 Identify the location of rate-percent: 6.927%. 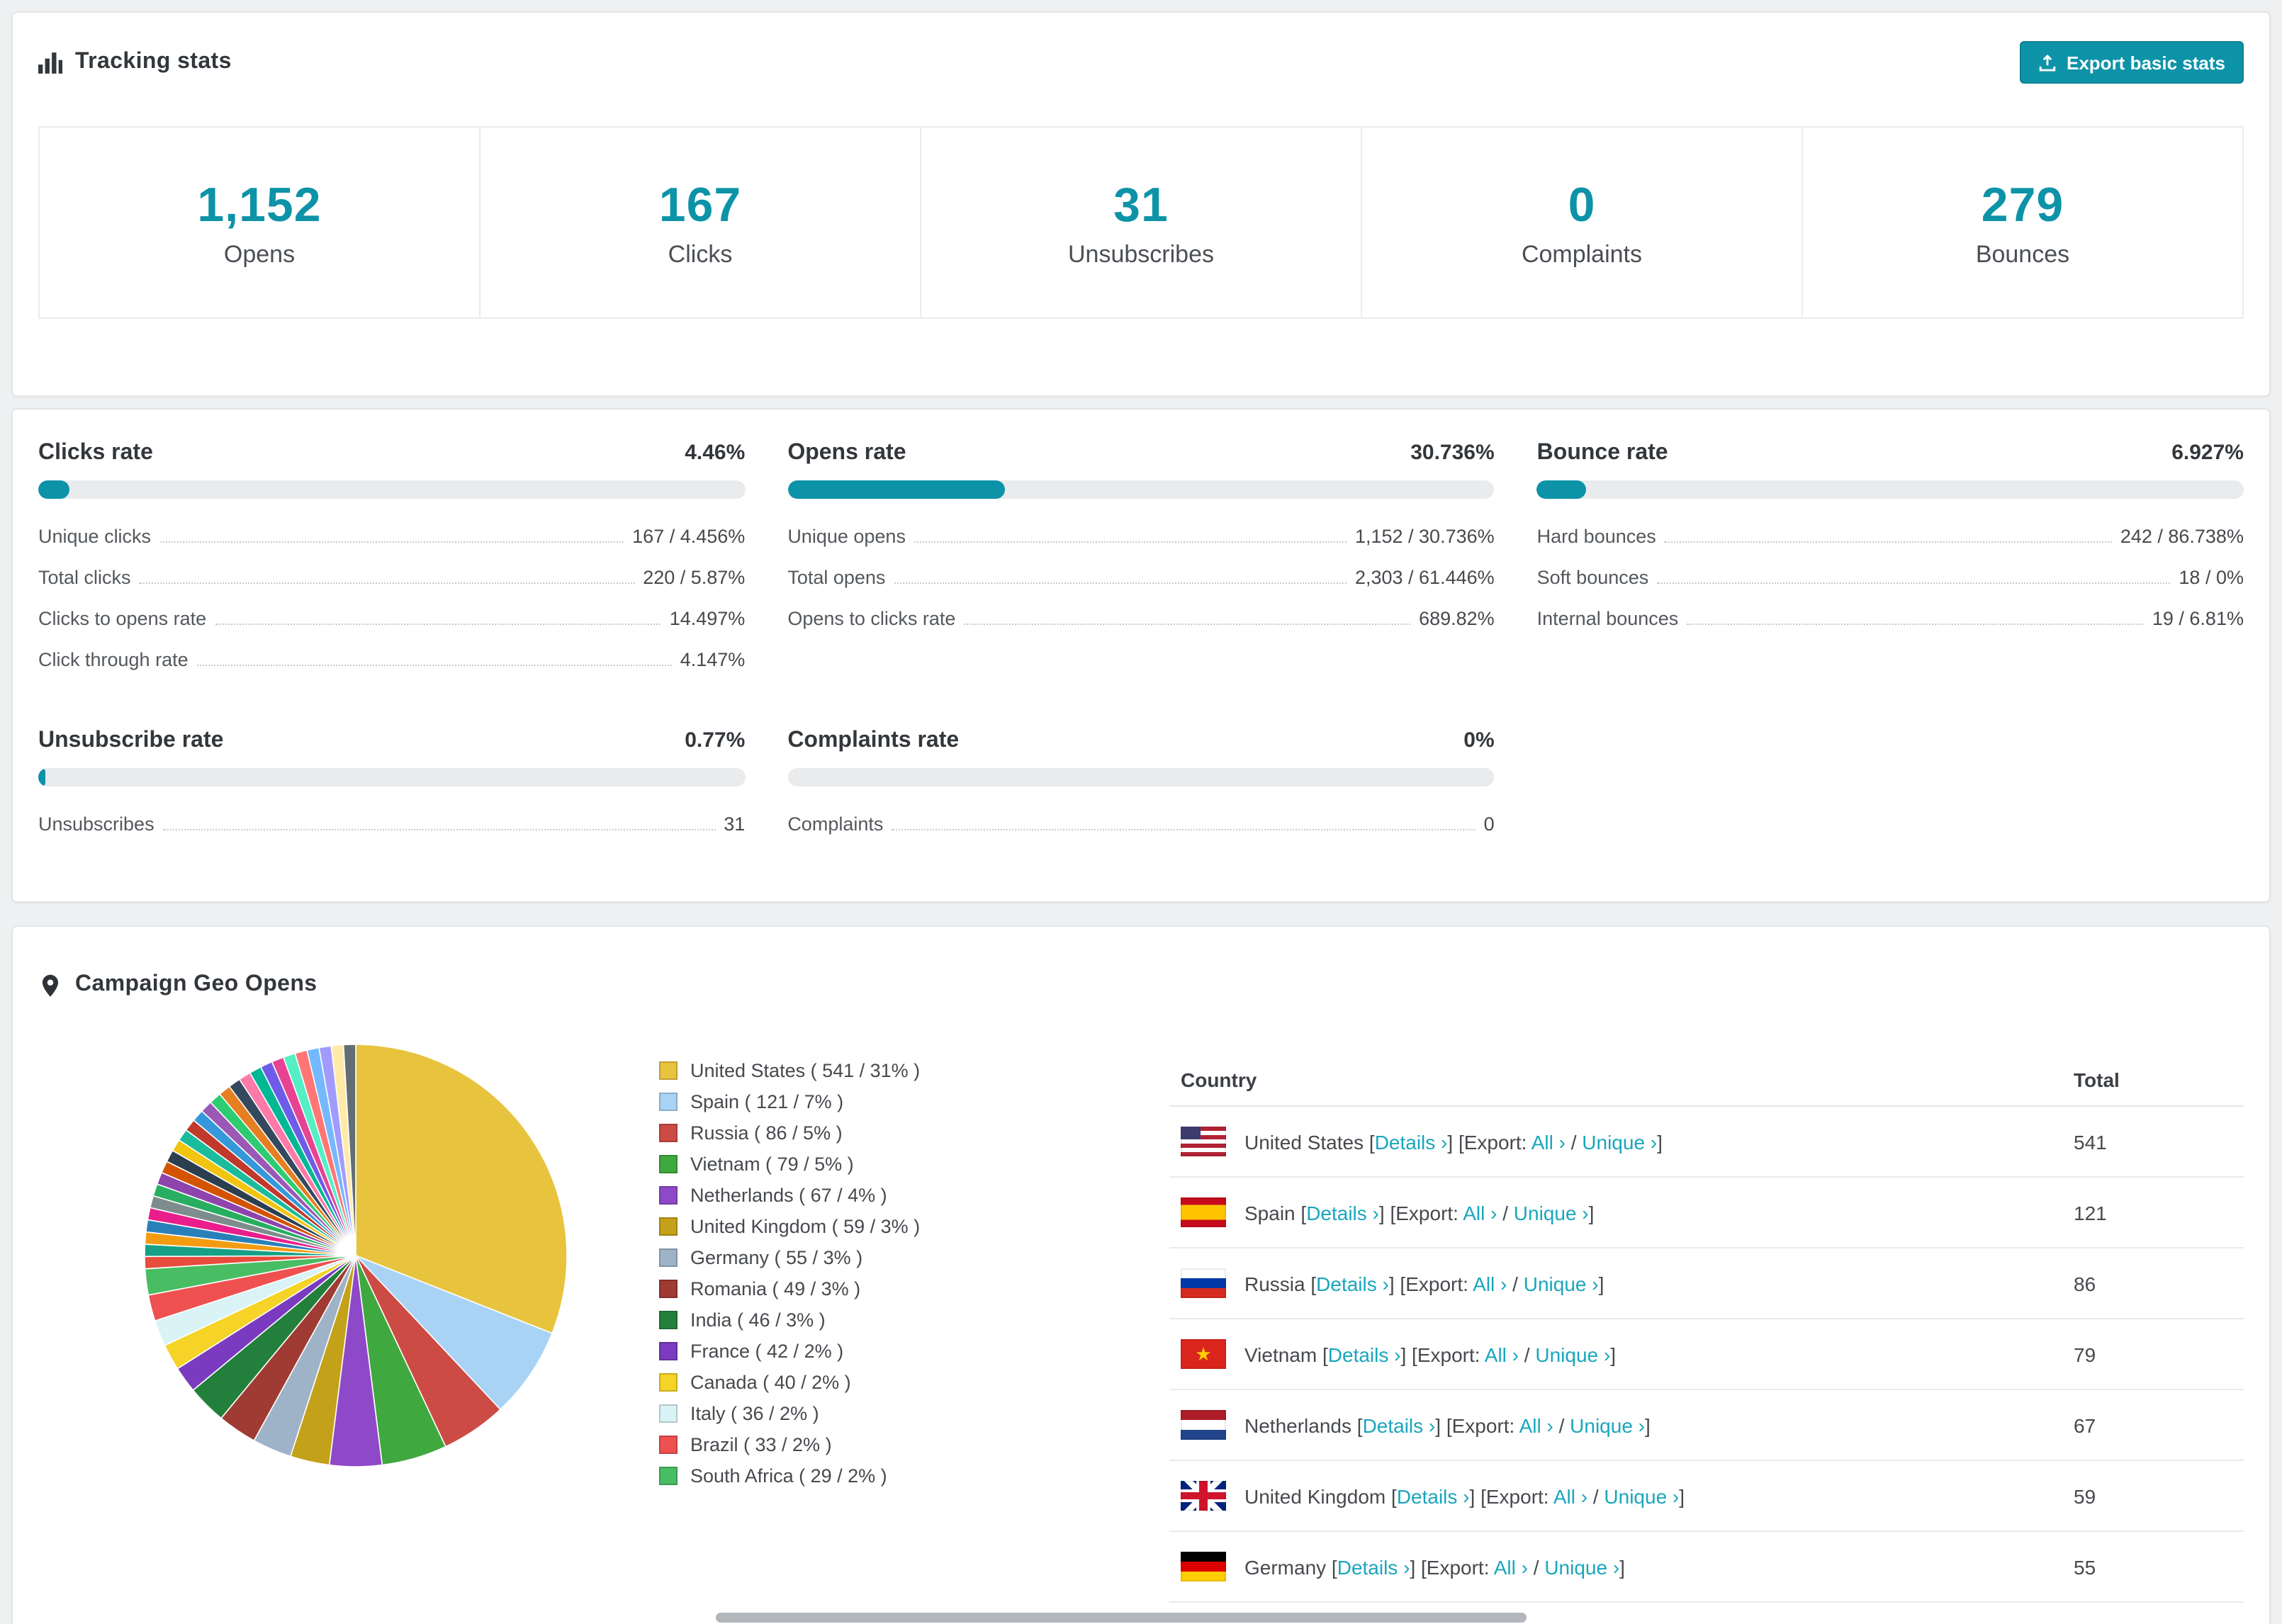
(2207, 453).